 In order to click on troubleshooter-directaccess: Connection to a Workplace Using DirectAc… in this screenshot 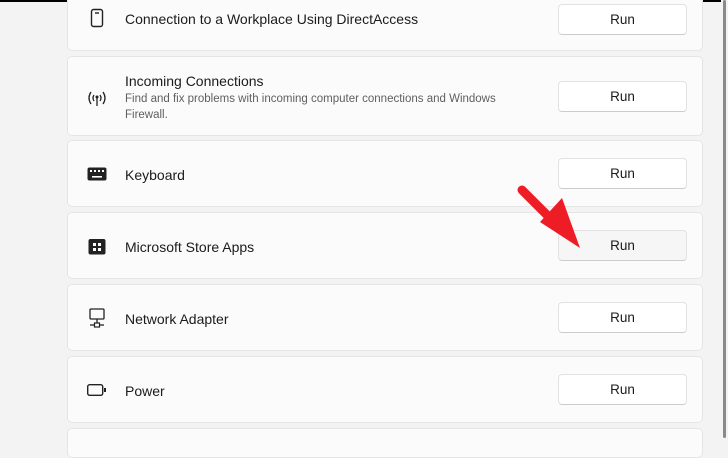, I will do `click(385, 25)`.